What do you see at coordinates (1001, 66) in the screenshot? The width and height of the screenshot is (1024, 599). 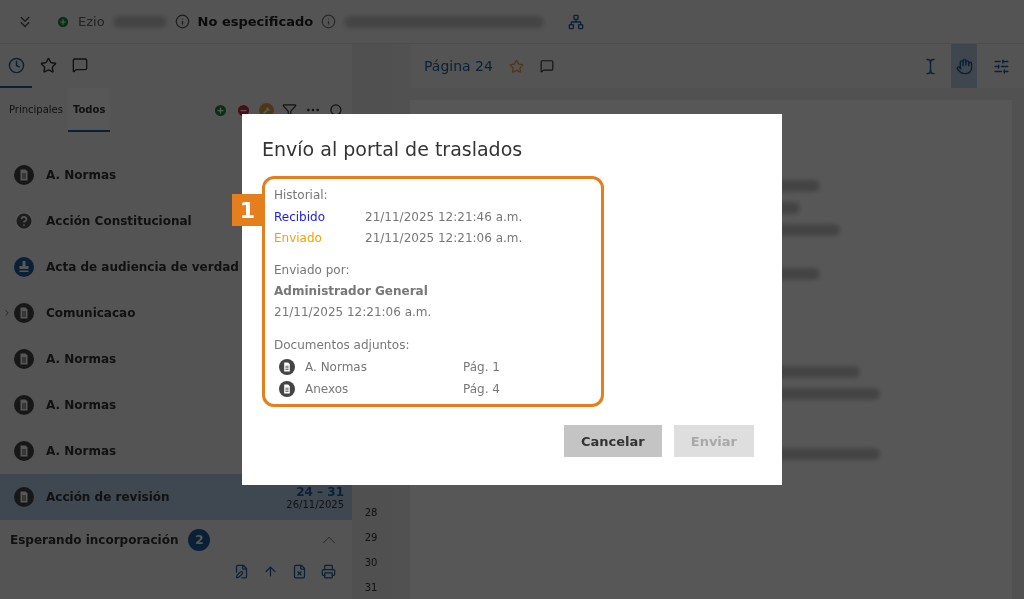 I see `settings-icon` at bounding box center [1001, 66].